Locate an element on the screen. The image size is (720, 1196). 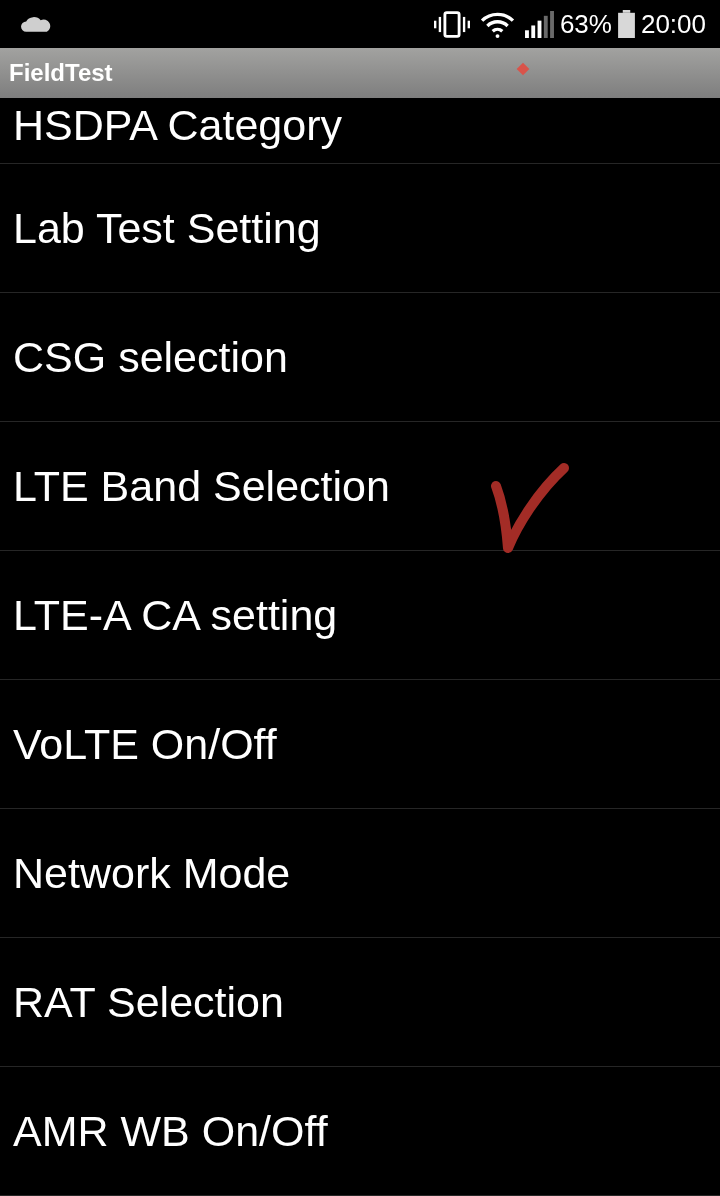
menu-item: Network Mode is located at coordinates (360, 873).